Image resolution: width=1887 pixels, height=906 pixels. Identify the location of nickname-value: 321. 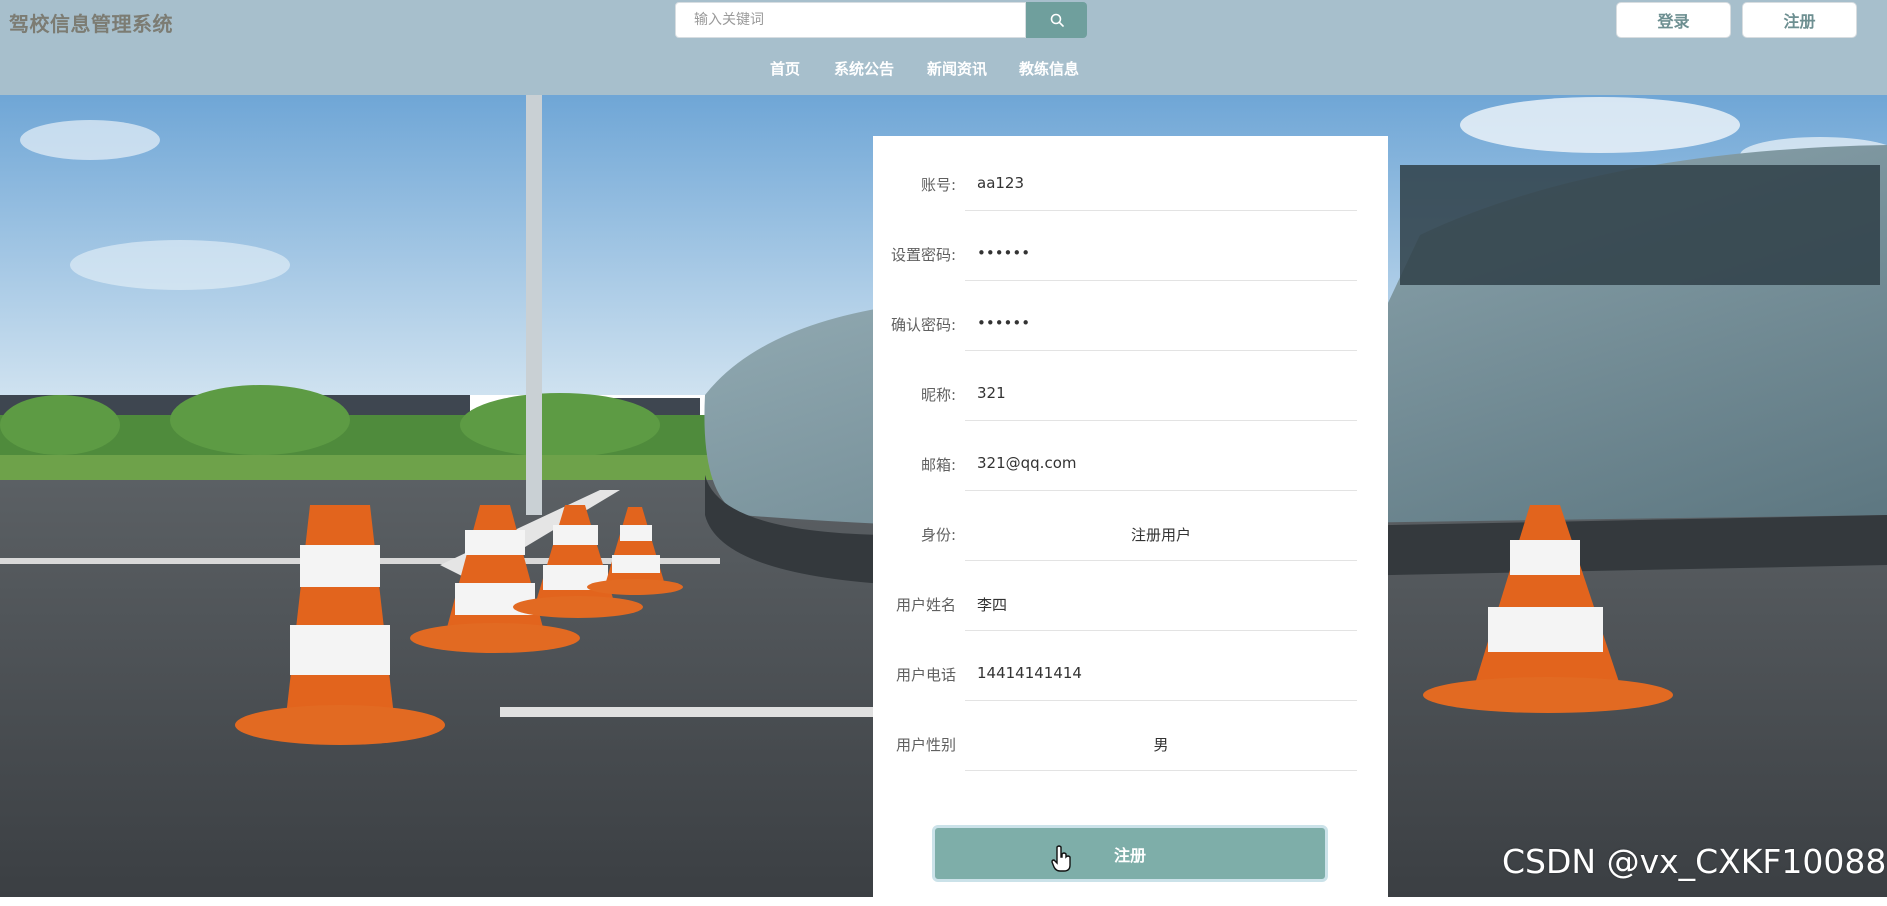
(991, 393).